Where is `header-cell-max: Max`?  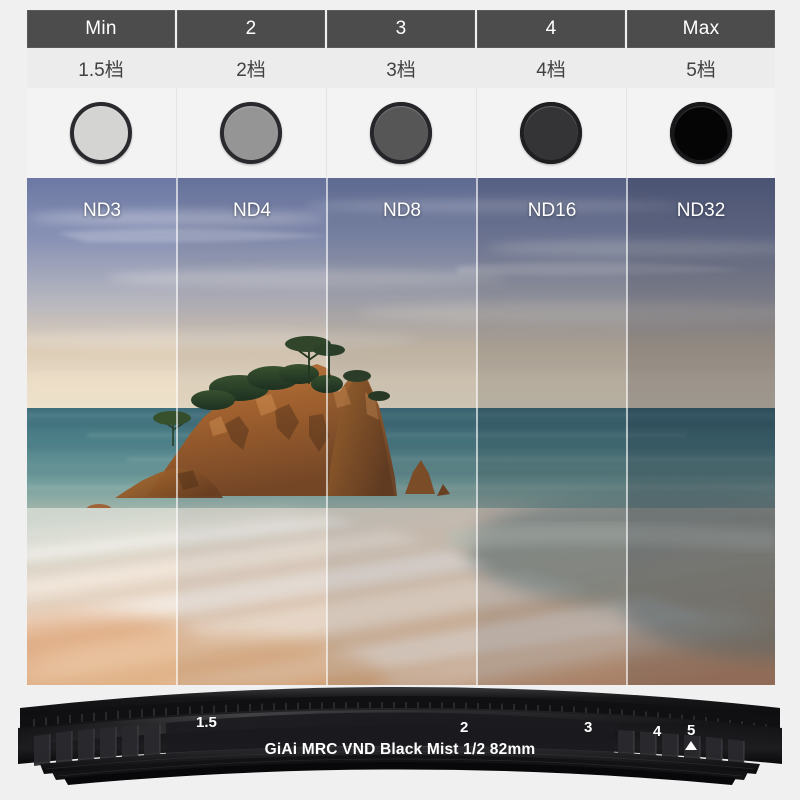
header-cell-max: Max is located at coordinates (701, 29).